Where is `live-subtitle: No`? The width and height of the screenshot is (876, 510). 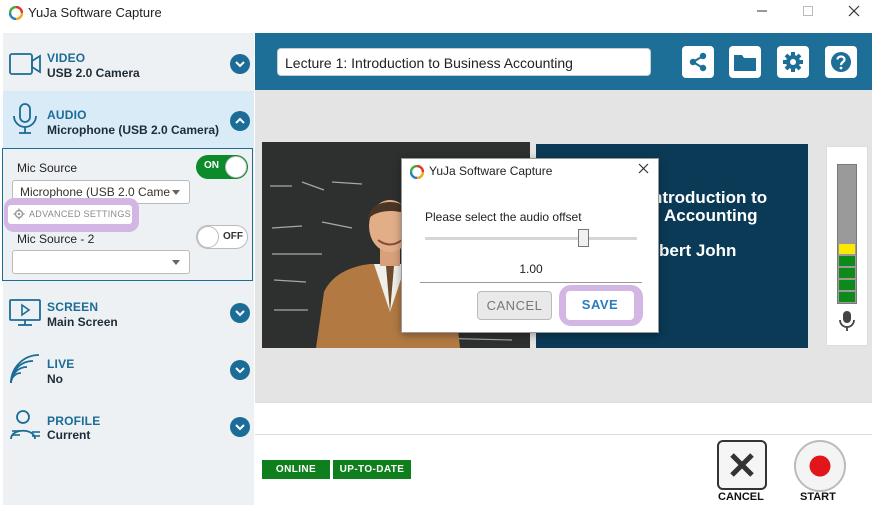
live-subtitle: No is located at coordinates (55, 379).